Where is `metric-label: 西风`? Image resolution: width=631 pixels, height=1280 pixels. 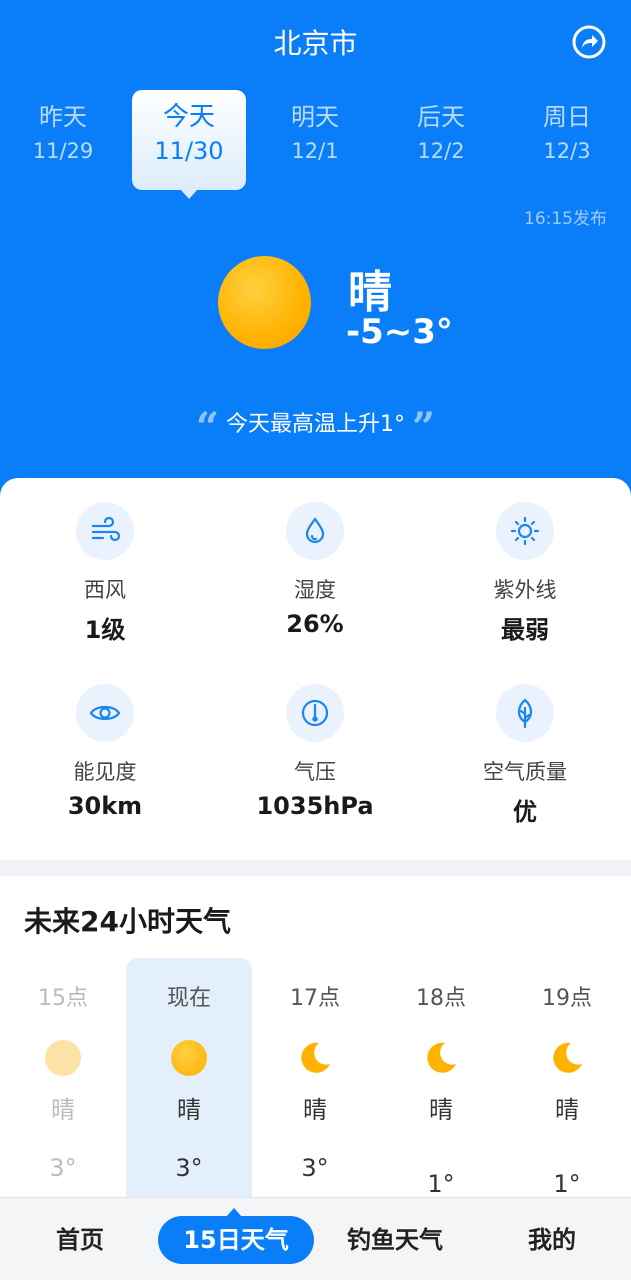
metric-label: 西风 is located at coordinates (105, 590).